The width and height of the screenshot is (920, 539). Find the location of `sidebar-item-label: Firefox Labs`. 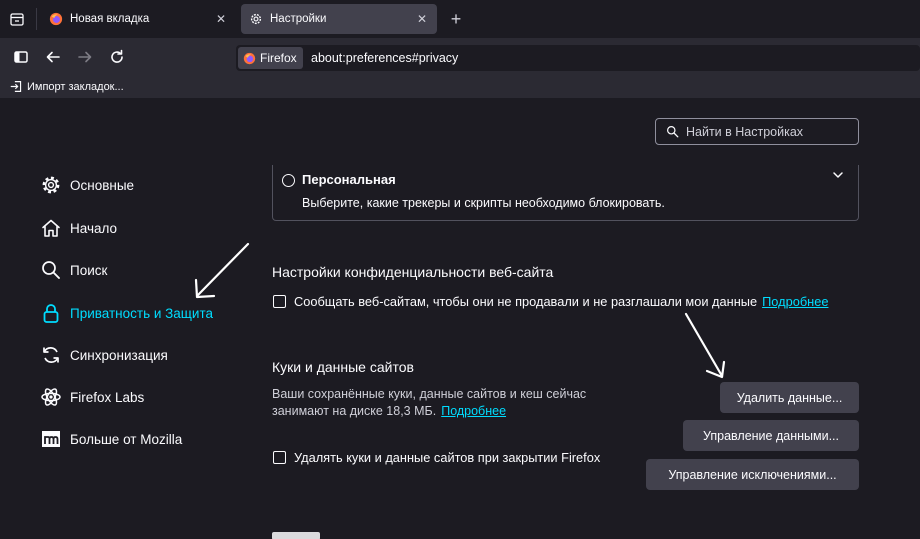

sidebar-item-label: Firefox Labs is located at coordinates (107, 397).